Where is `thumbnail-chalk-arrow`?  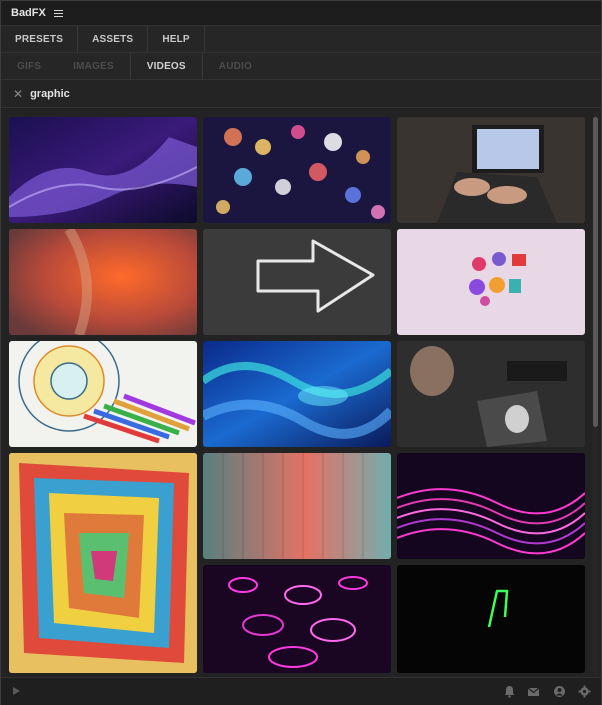 thumbnail-chalk-arrow is located at coordinates (297, 282).